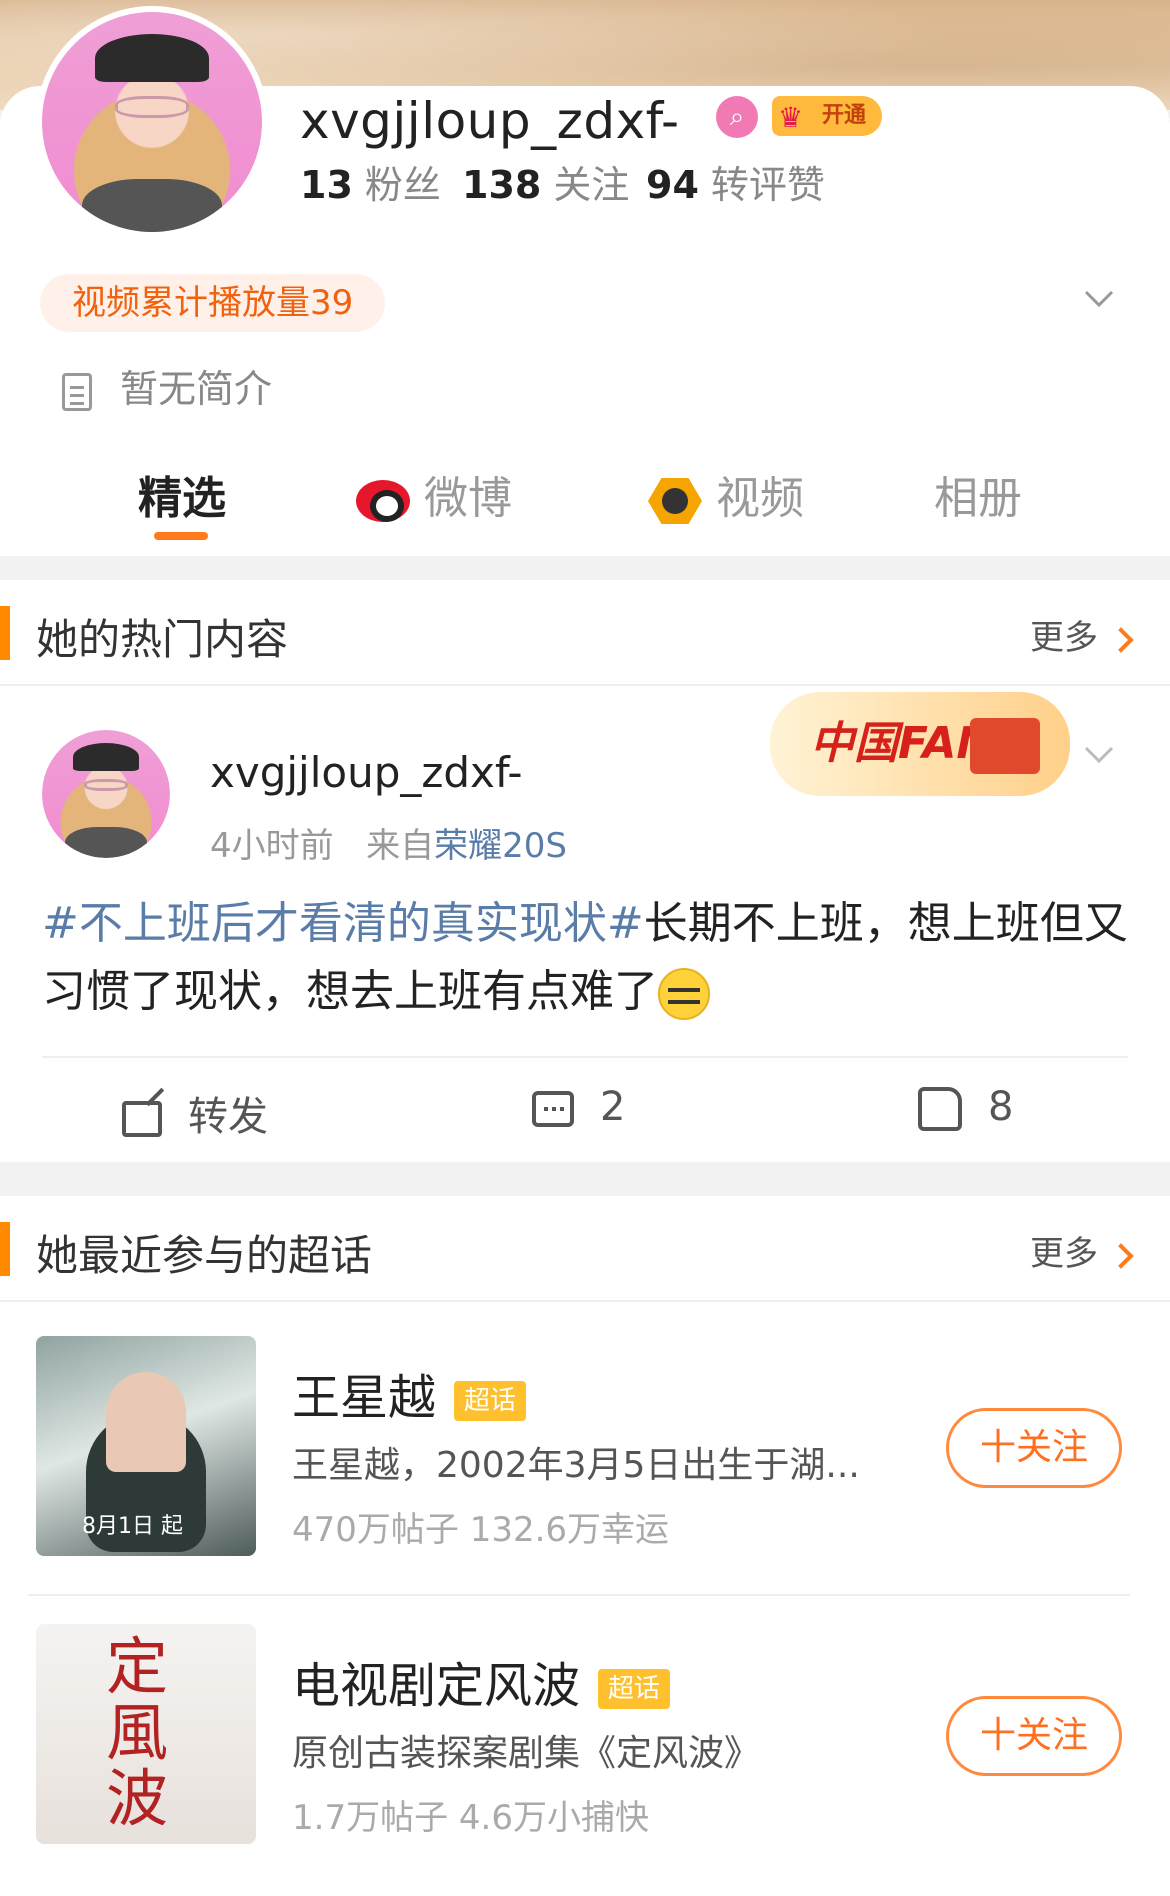  What do you see at coordinates (675, 501) in the screenshot?
I see `video-channel-icon` at bounding box center [675, 501].